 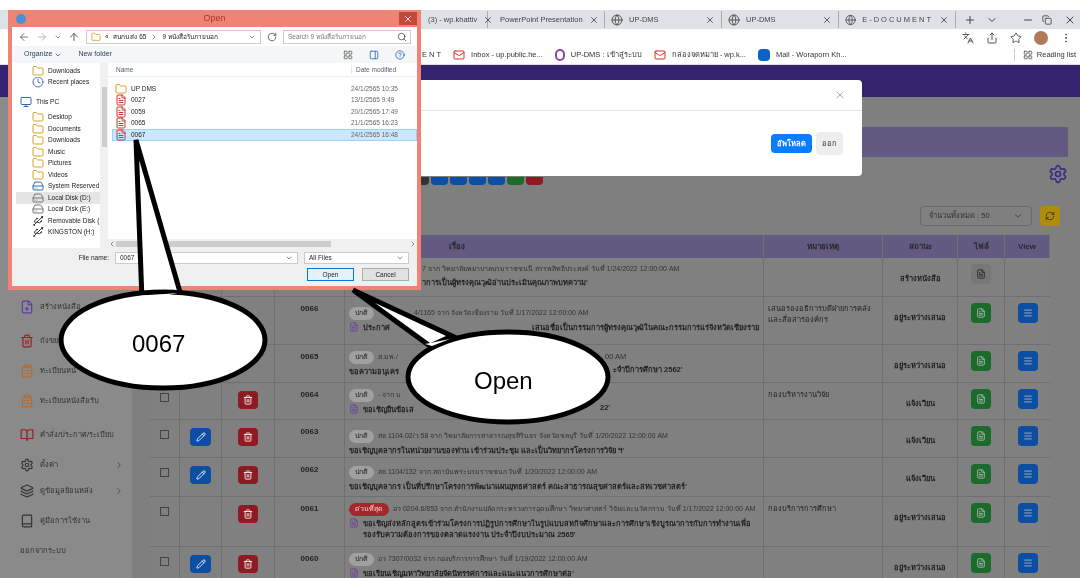 What do you see at coordinates (214, 18) in the screenshot?
I see `dialog-title: Open` at bounding box center [214, 18].